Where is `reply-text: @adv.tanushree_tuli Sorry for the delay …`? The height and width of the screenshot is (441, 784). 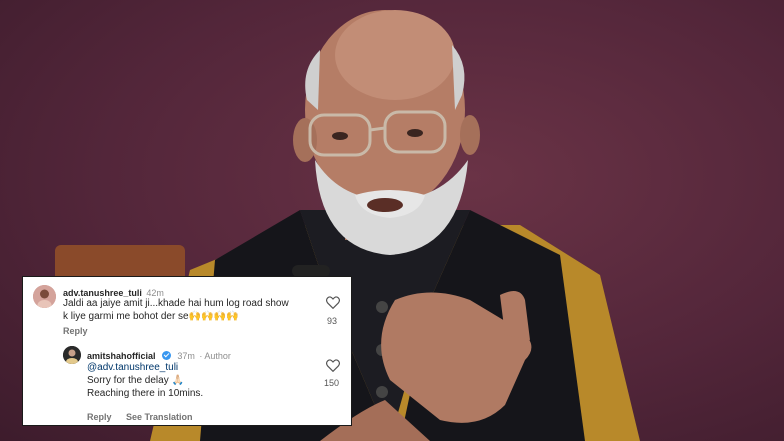 reply-text: @adv.tanushree_tuli Sorry for the delay … is located at coordinates (202, 380).